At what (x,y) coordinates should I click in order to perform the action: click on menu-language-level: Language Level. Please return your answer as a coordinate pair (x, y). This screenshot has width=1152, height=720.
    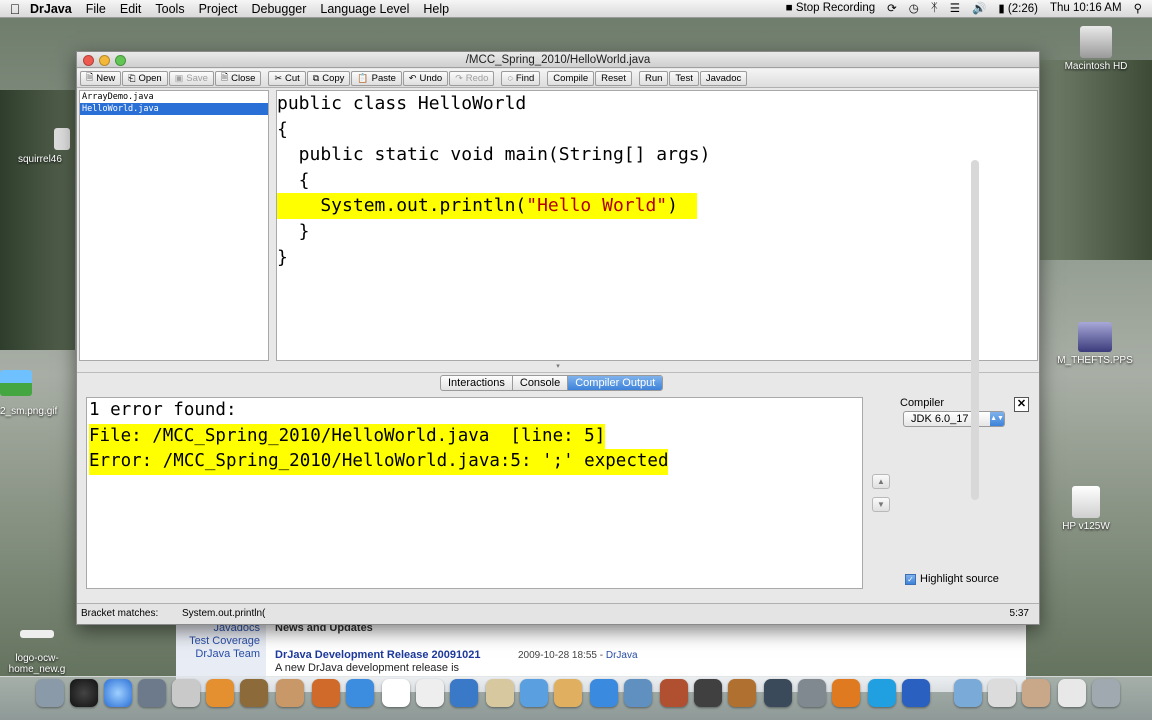
    Looking at the image, I should click on (364, 9).